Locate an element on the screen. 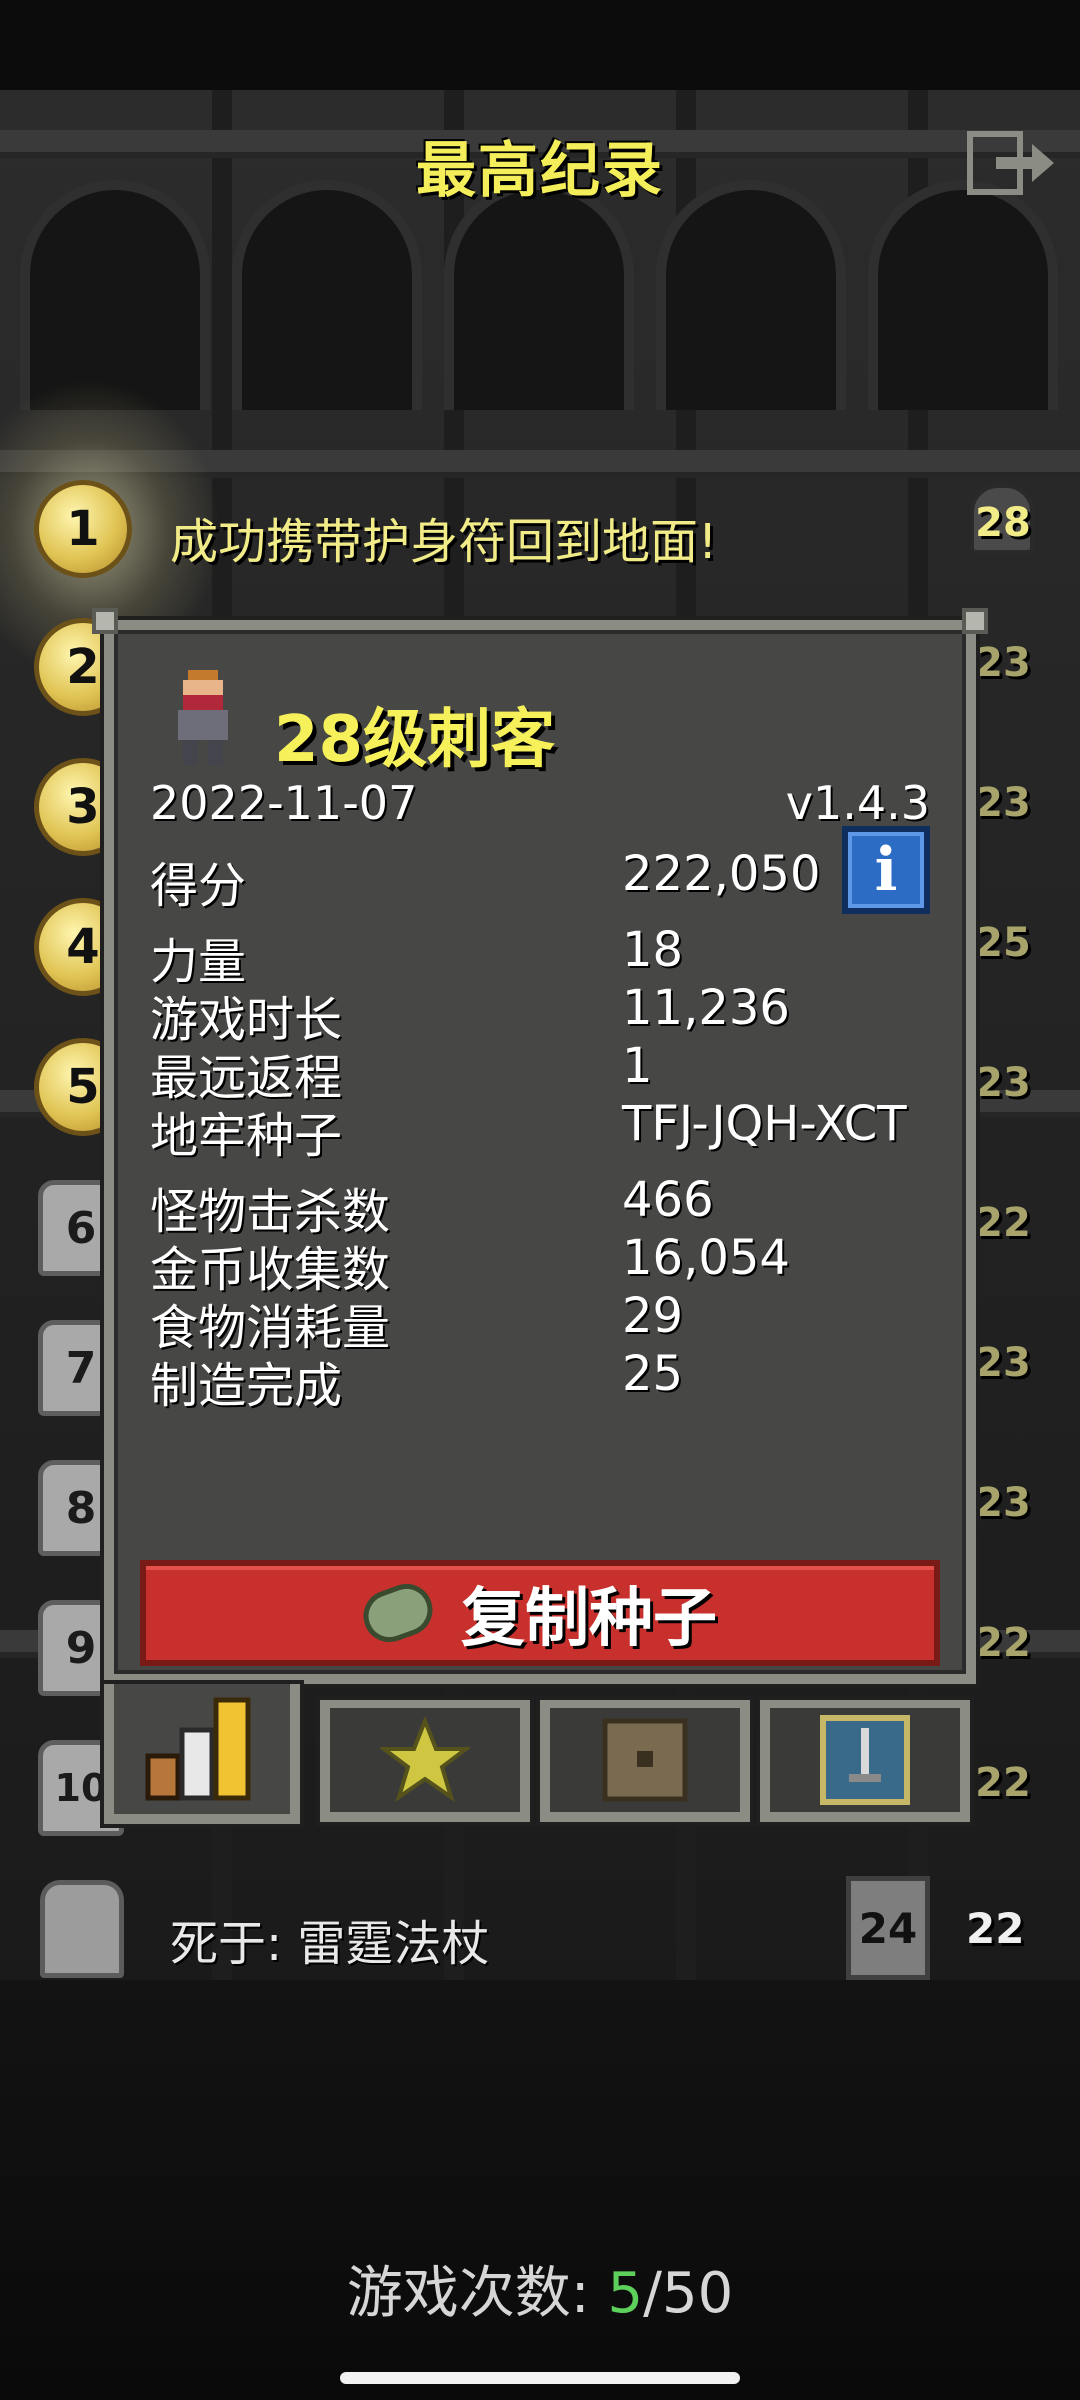 The image size is (1080, 2400). tab-stats is located at coordinates (202, 1754).